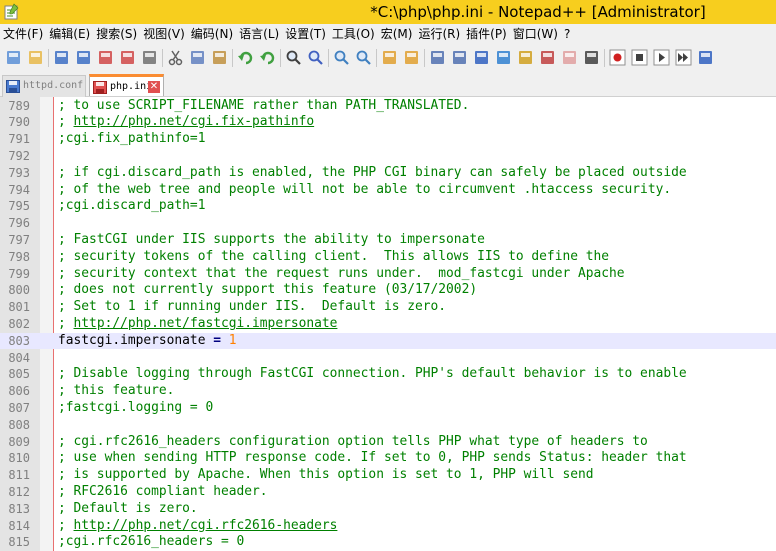  What do you see at coordinates (23, 34) in the screenshot?
I see `menu-item-0: 文件(F)` at bounding box center [23, 34].